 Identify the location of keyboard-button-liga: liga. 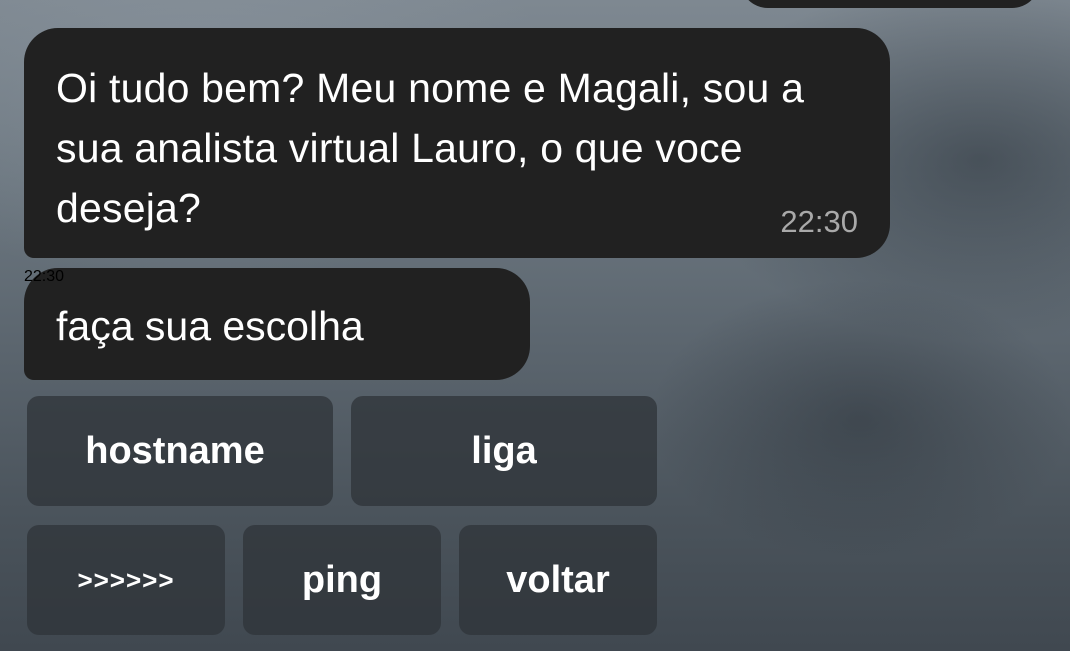
(504, 451).